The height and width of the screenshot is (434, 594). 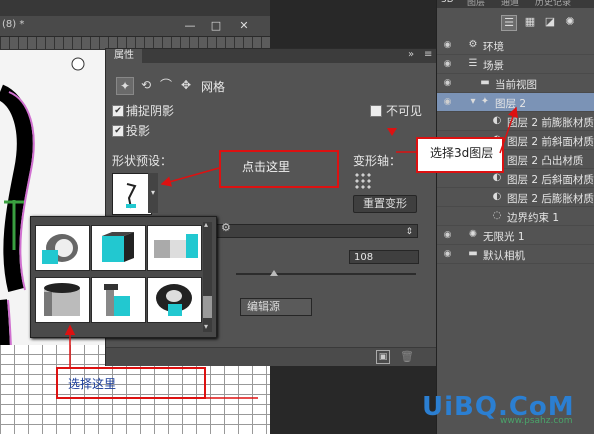 I want to click on preset-twist, so click(x=174, y=300).